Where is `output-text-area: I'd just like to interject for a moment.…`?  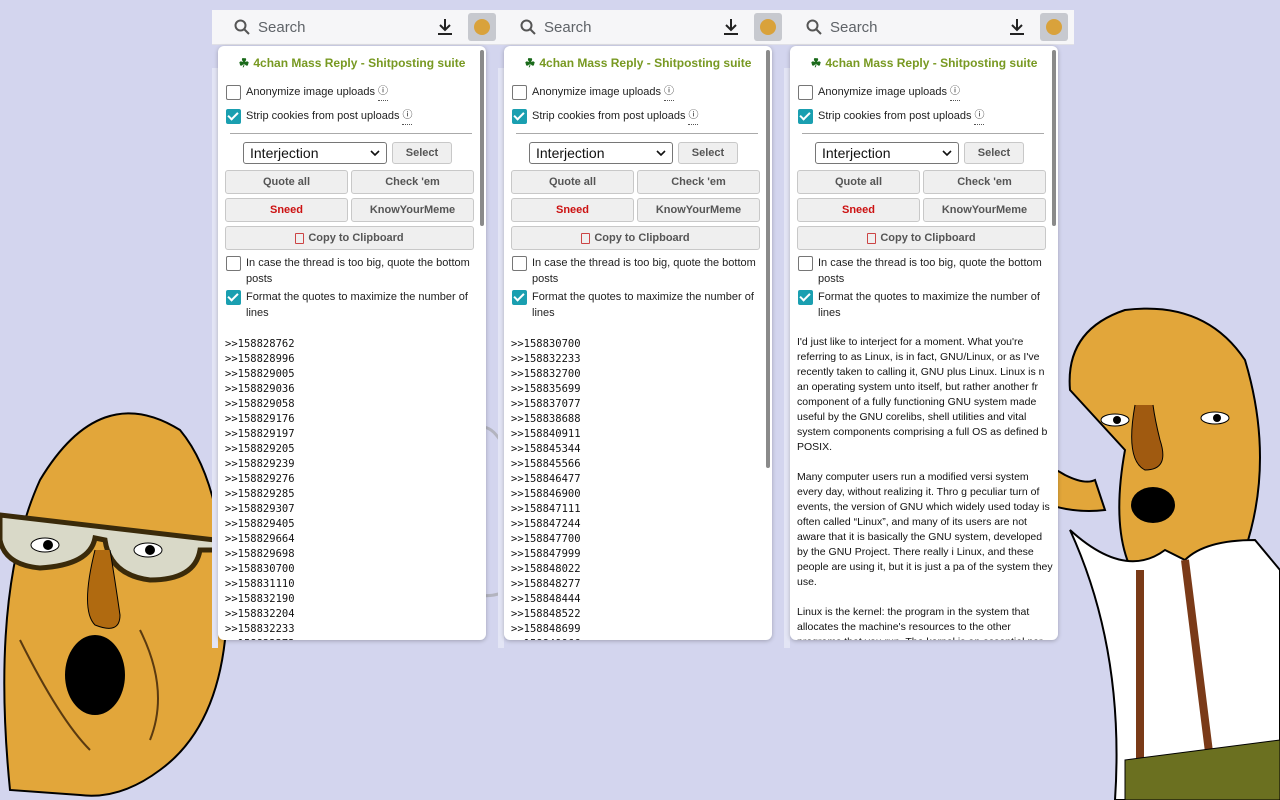
output-text-area: I'd just like to interject for a moment.… is located at coordinates (926, 487).